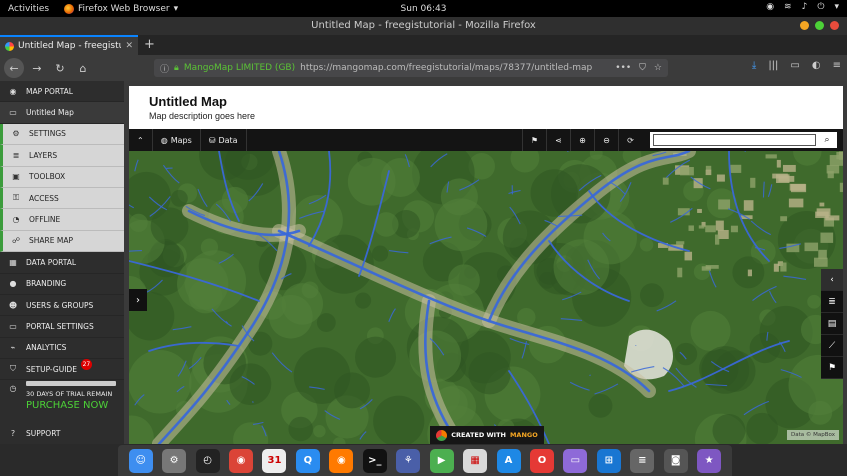  Describe the element at coordinates (832, 324) in the screenshot. I see `legend-button: ▤` at that location.